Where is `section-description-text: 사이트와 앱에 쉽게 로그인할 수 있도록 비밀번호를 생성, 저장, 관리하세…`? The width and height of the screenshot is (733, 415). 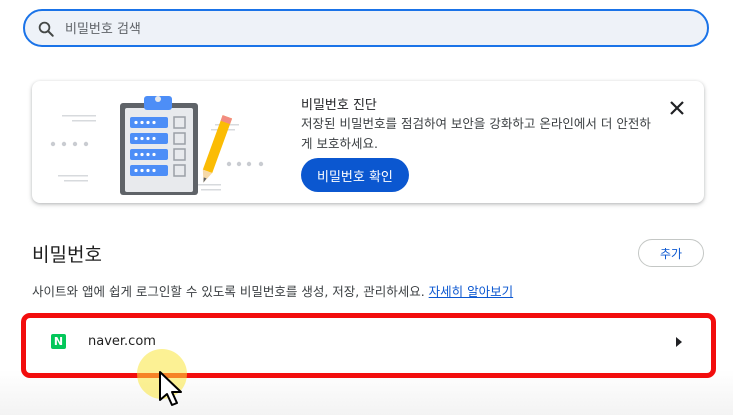
section-description-text: 사이트와 앱에 쉽게 로그인할 수 있도록 비밀번호를 생성, 저장, 관리하세… is located at coordinates (228, 291).